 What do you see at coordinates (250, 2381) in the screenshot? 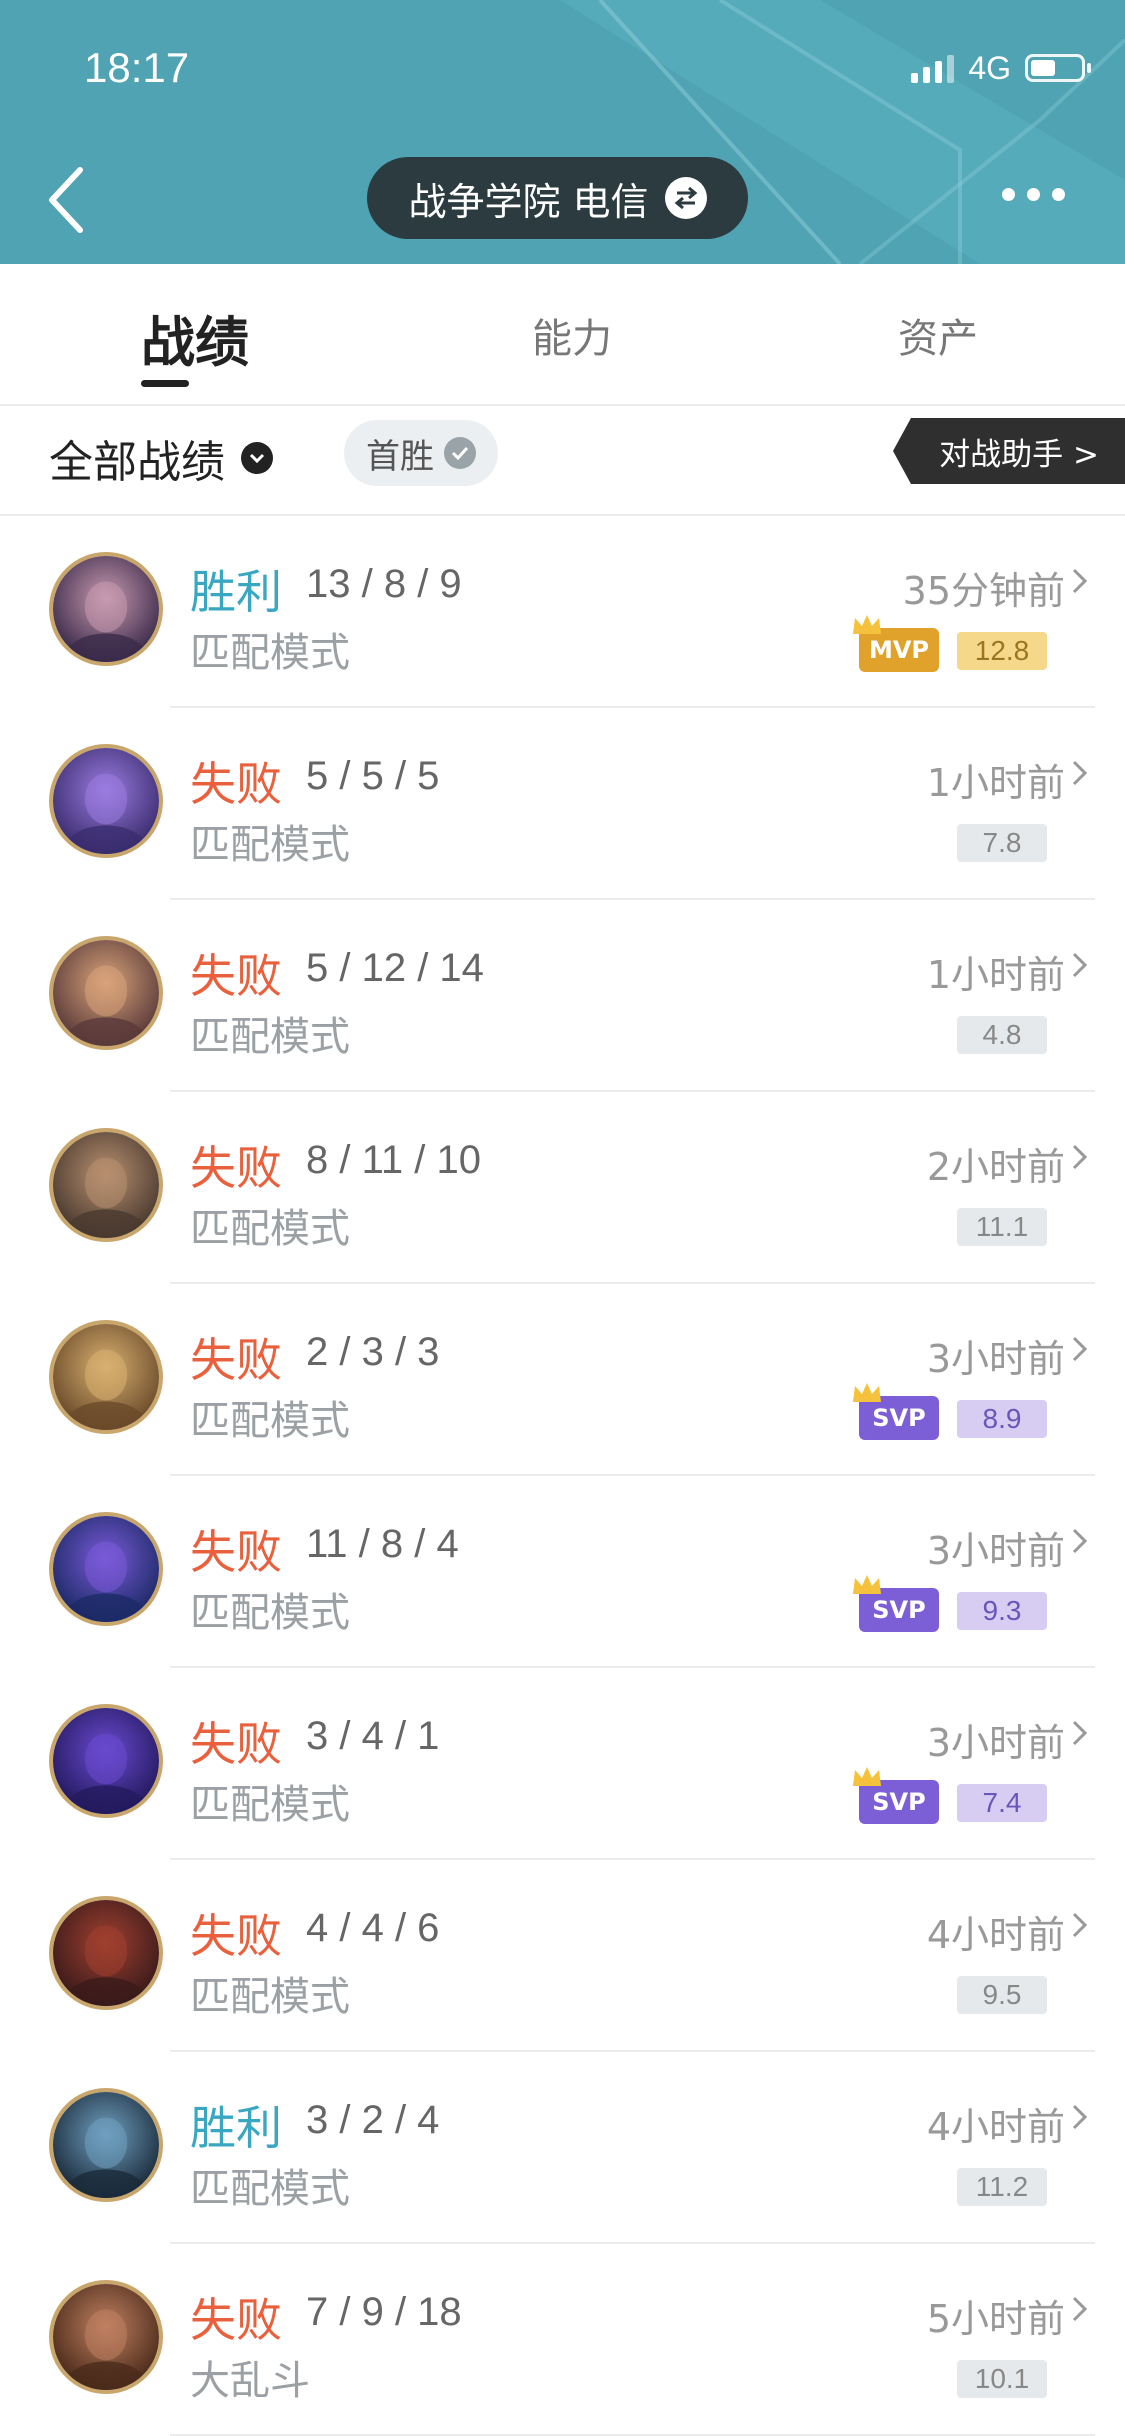
I see `match-mode: 大乱斗` at bounding box center [250, 2381].